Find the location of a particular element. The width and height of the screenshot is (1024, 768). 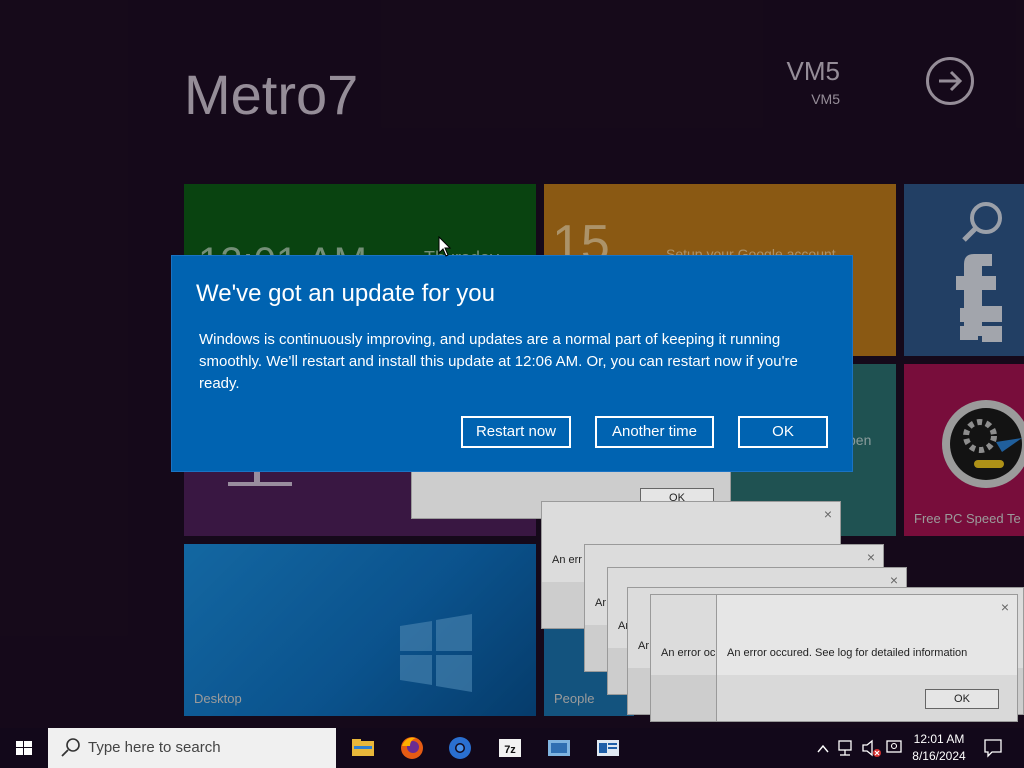

app-window-icon is located at coordinates (608, 748).